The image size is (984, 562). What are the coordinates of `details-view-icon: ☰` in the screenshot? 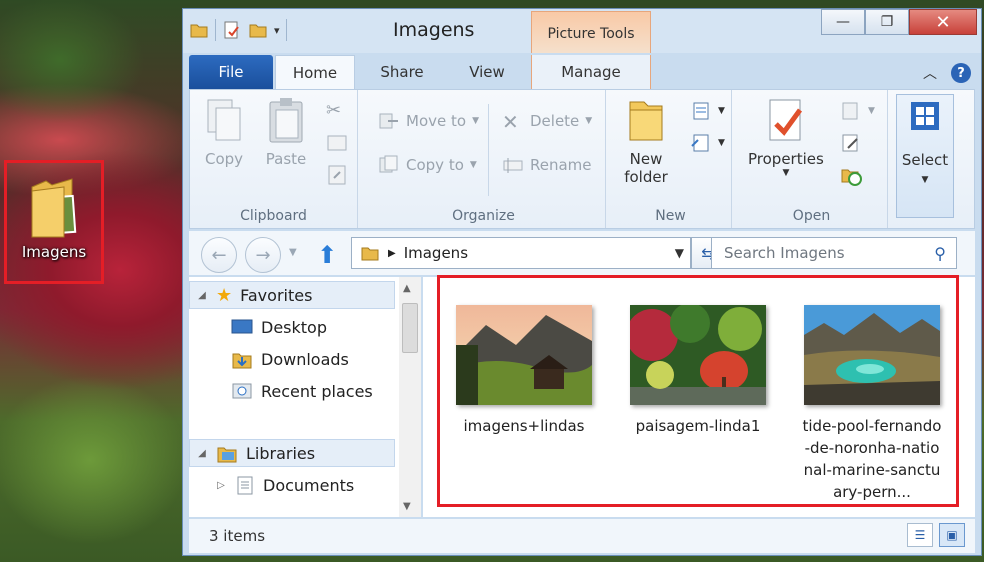 It's located at (920, 535).